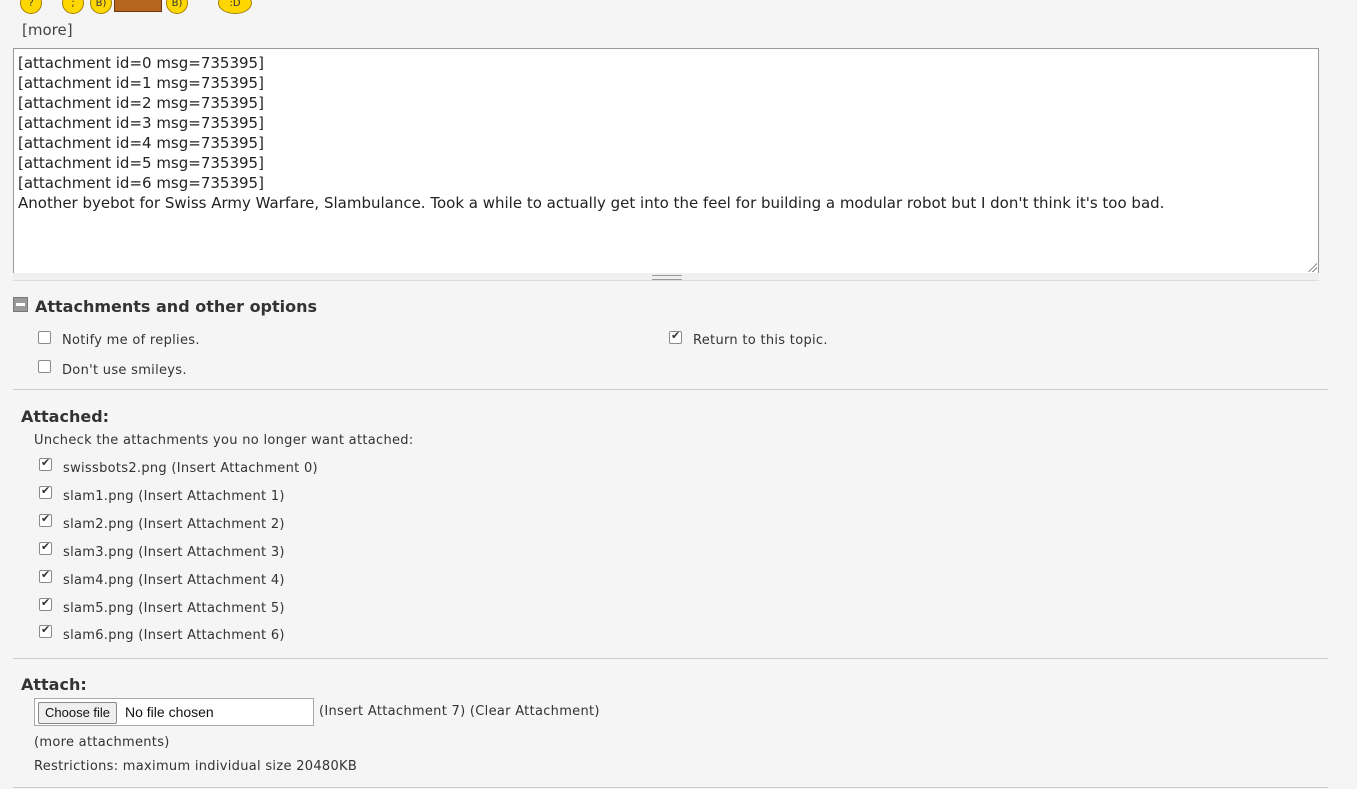  I want to click on file-input: Choose file No file chosen, so click(174, 712).